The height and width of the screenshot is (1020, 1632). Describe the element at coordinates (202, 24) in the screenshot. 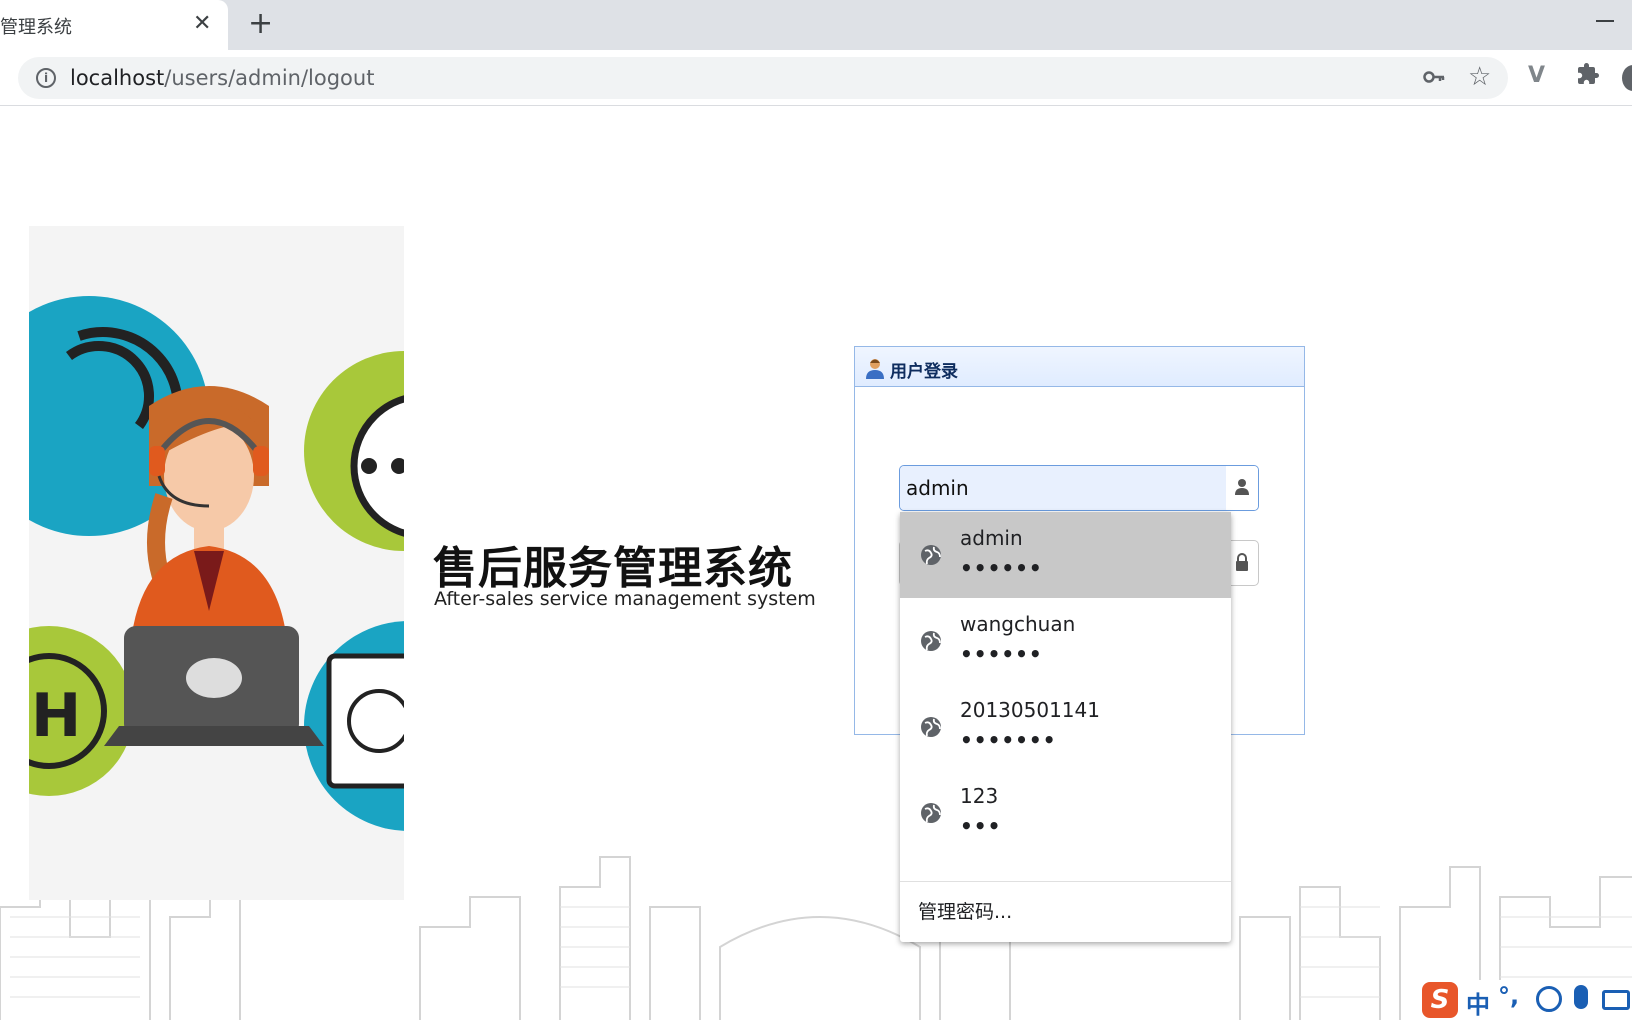

I see `close-tab-icon: ✕` at that location.